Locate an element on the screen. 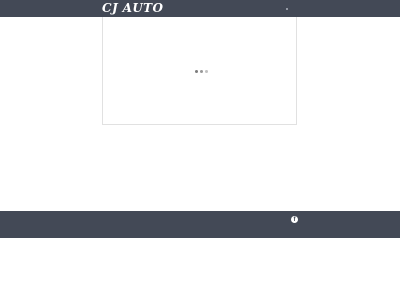 The height and width of the screenshot is (300, 400). site-logo: CJ AUTO is located at coordinates (132, 8).